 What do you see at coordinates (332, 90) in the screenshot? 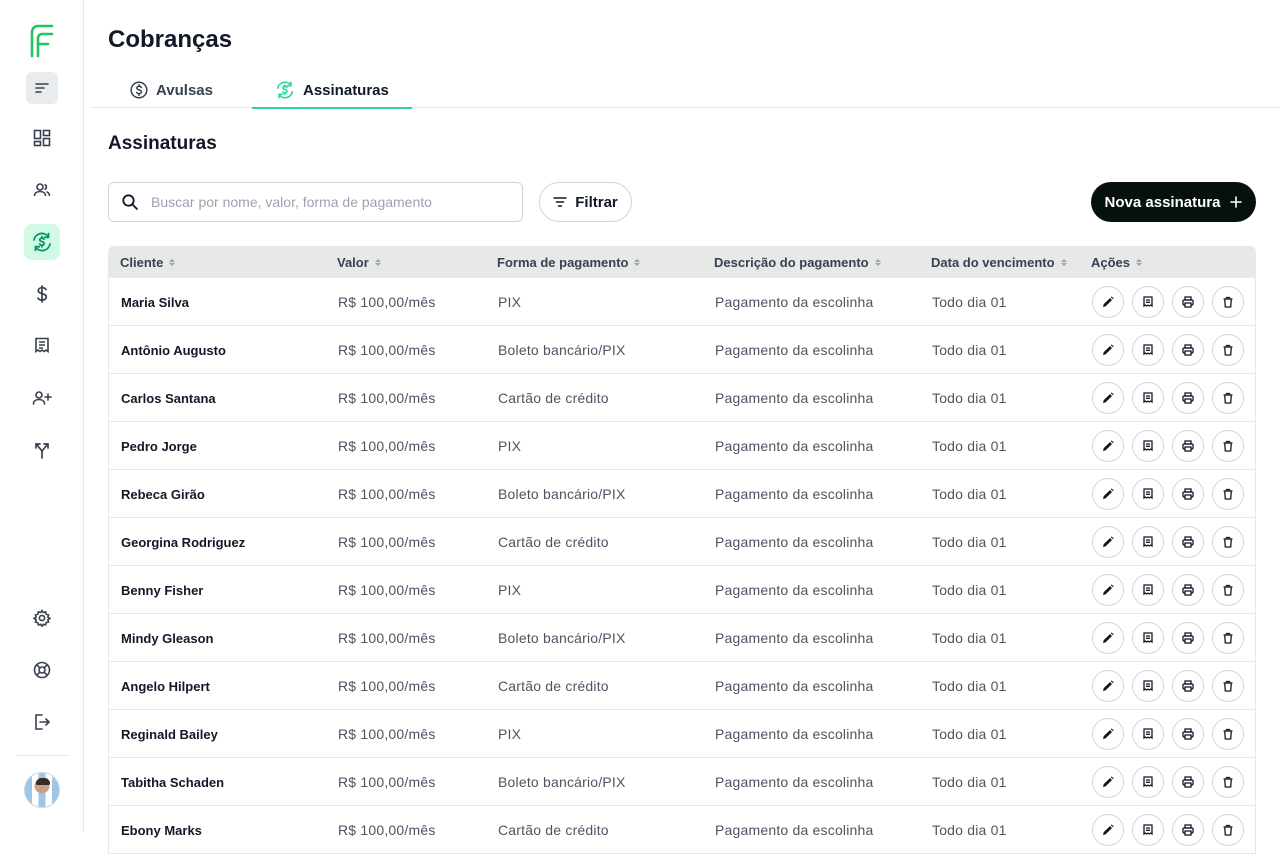
I see `tab-assinaturas: Assinaturas` at bounding box center [332, 90].